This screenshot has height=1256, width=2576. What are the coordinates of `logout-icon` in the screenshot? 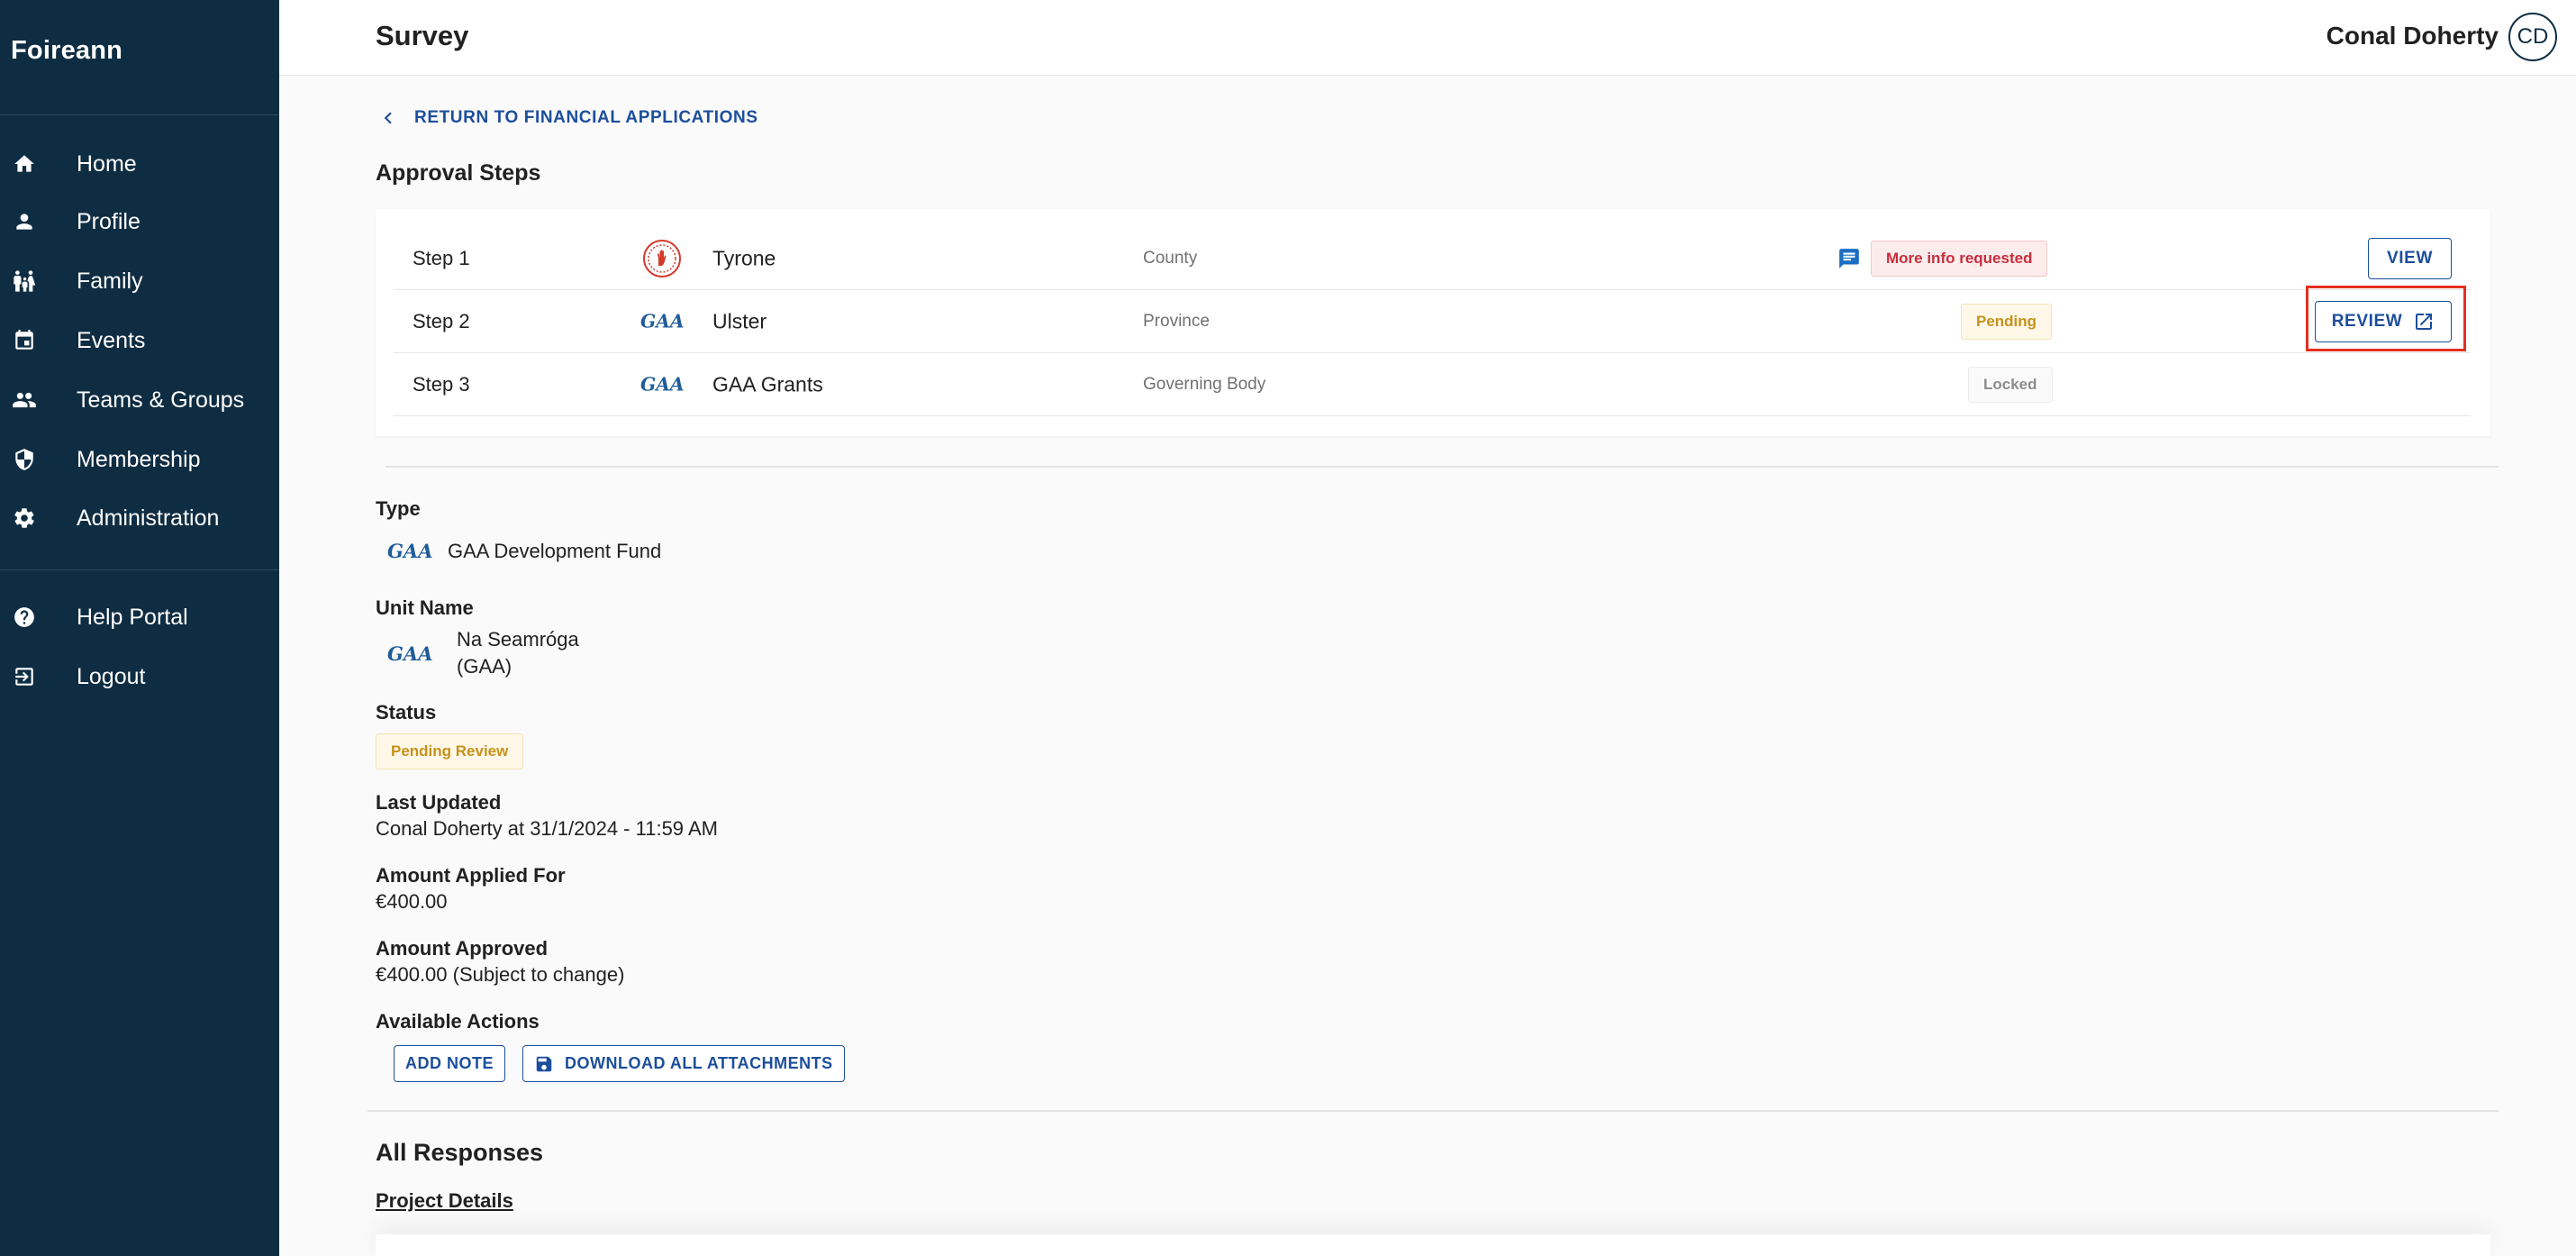 It's located at (24, 676).